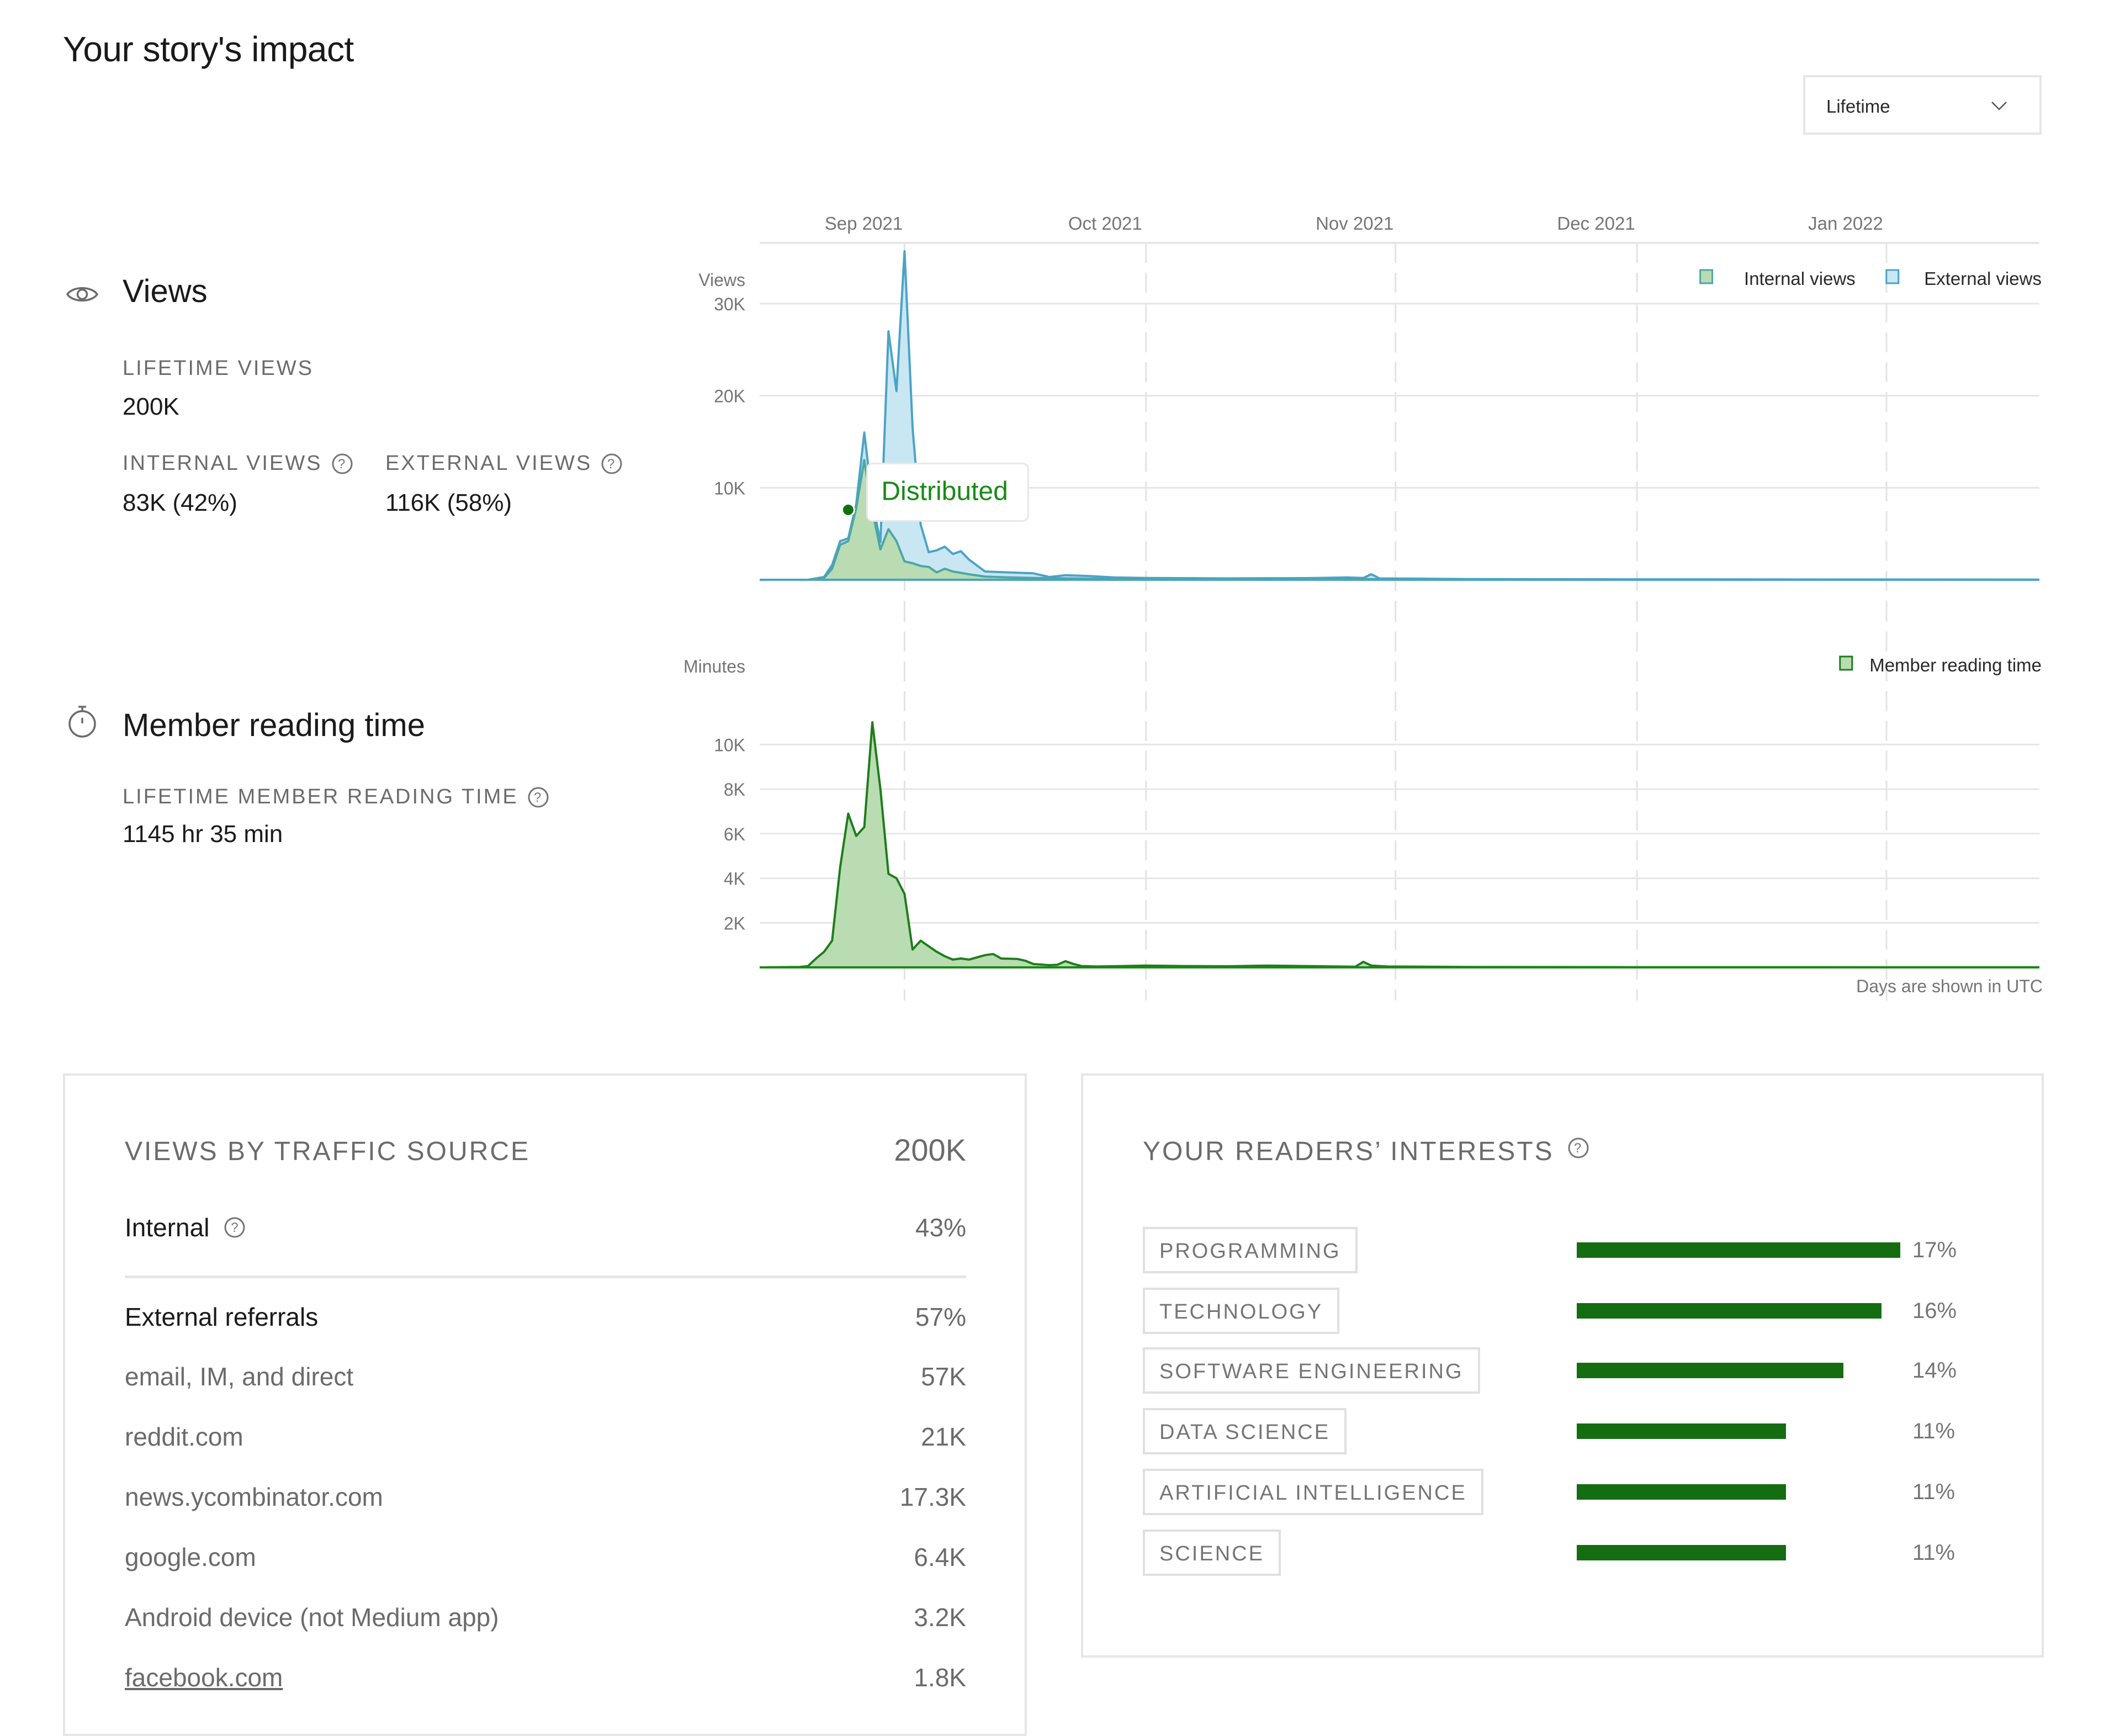 This screenshot has height=1736, width=2120. I want to click on traffic-source-value: 21K, so click(944, 1436).